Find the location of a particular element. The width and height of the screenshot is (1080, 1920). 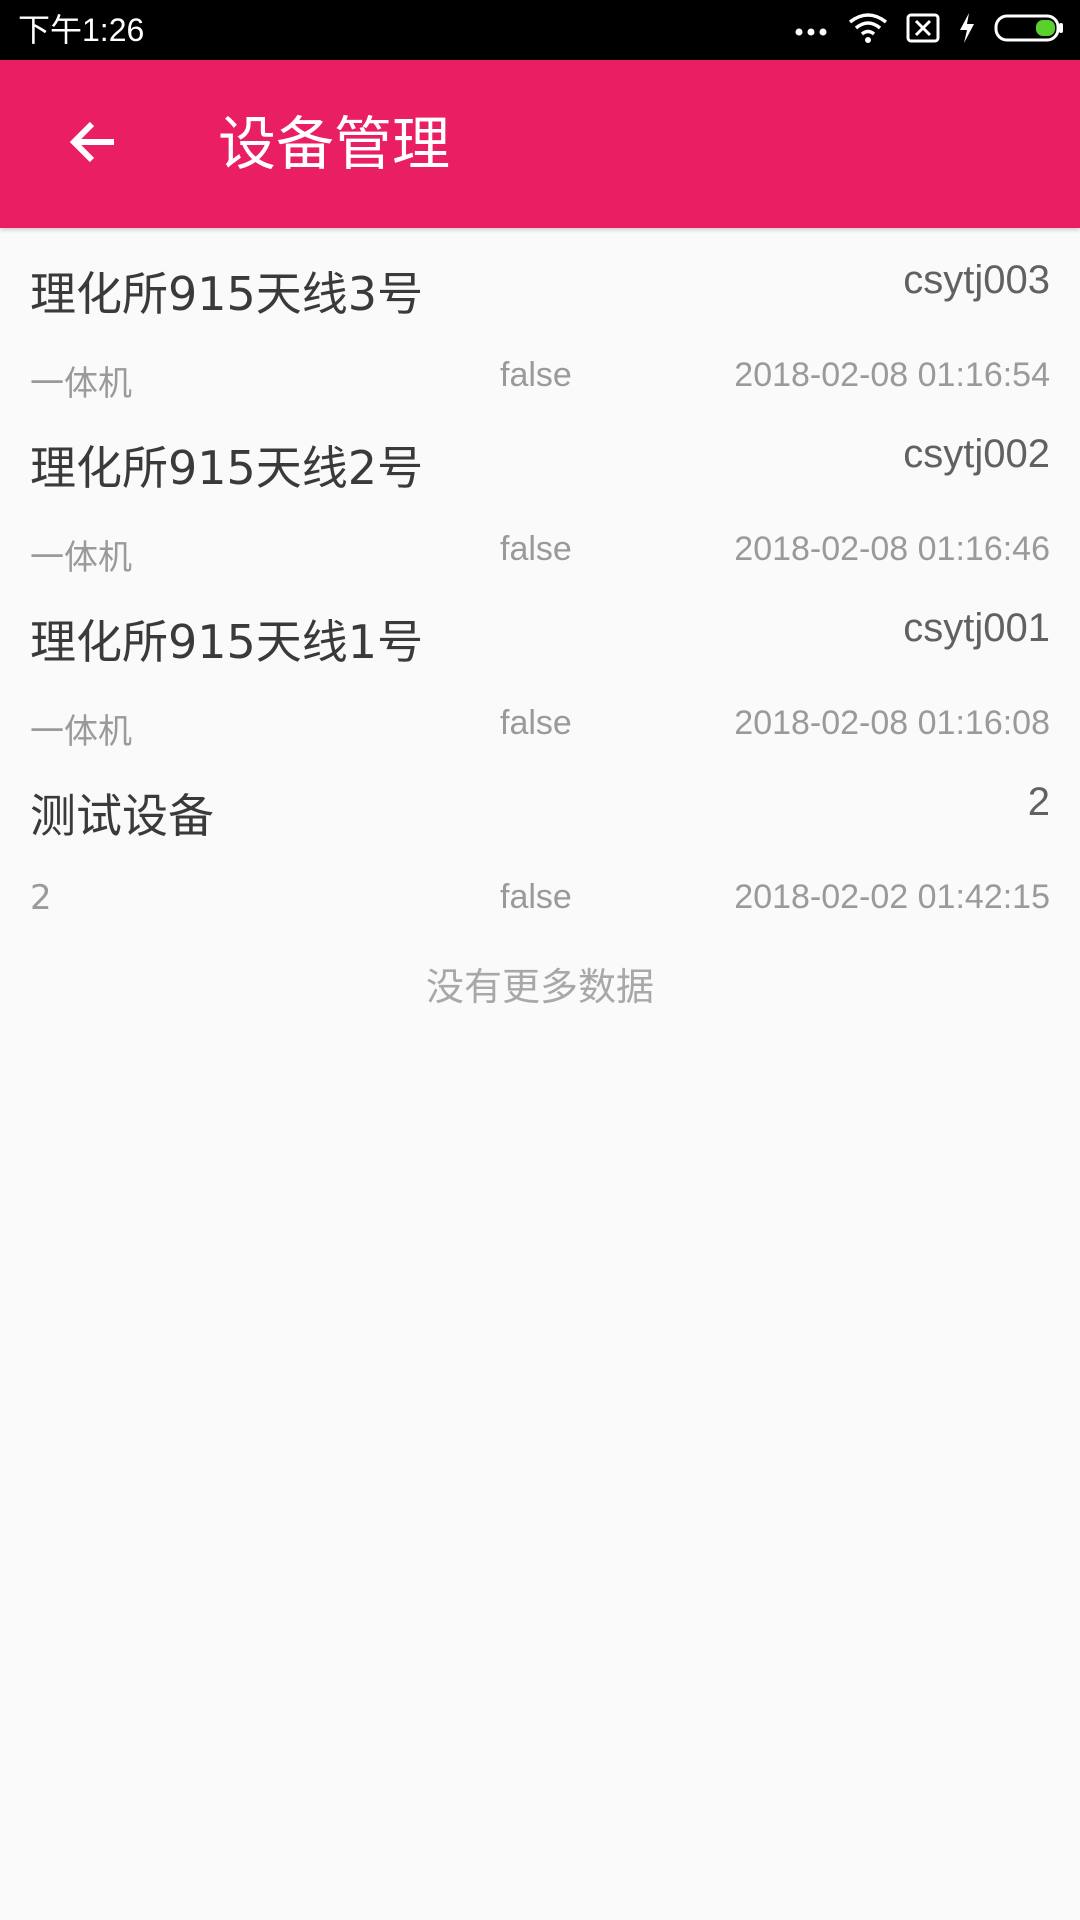

sim-off-icon is located at coordinates (923, 30).